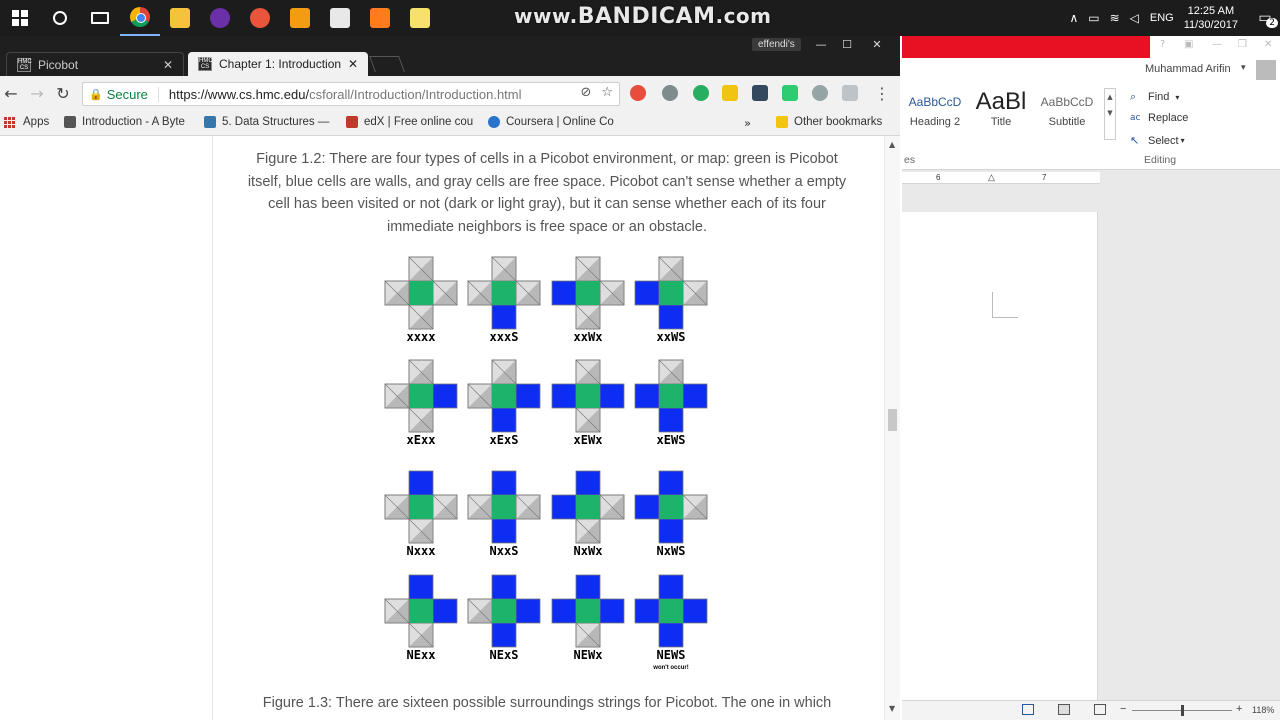 This screenshot has width=1280, height=720. I want to click on zoom-level: 118%, so click(1263, 710).